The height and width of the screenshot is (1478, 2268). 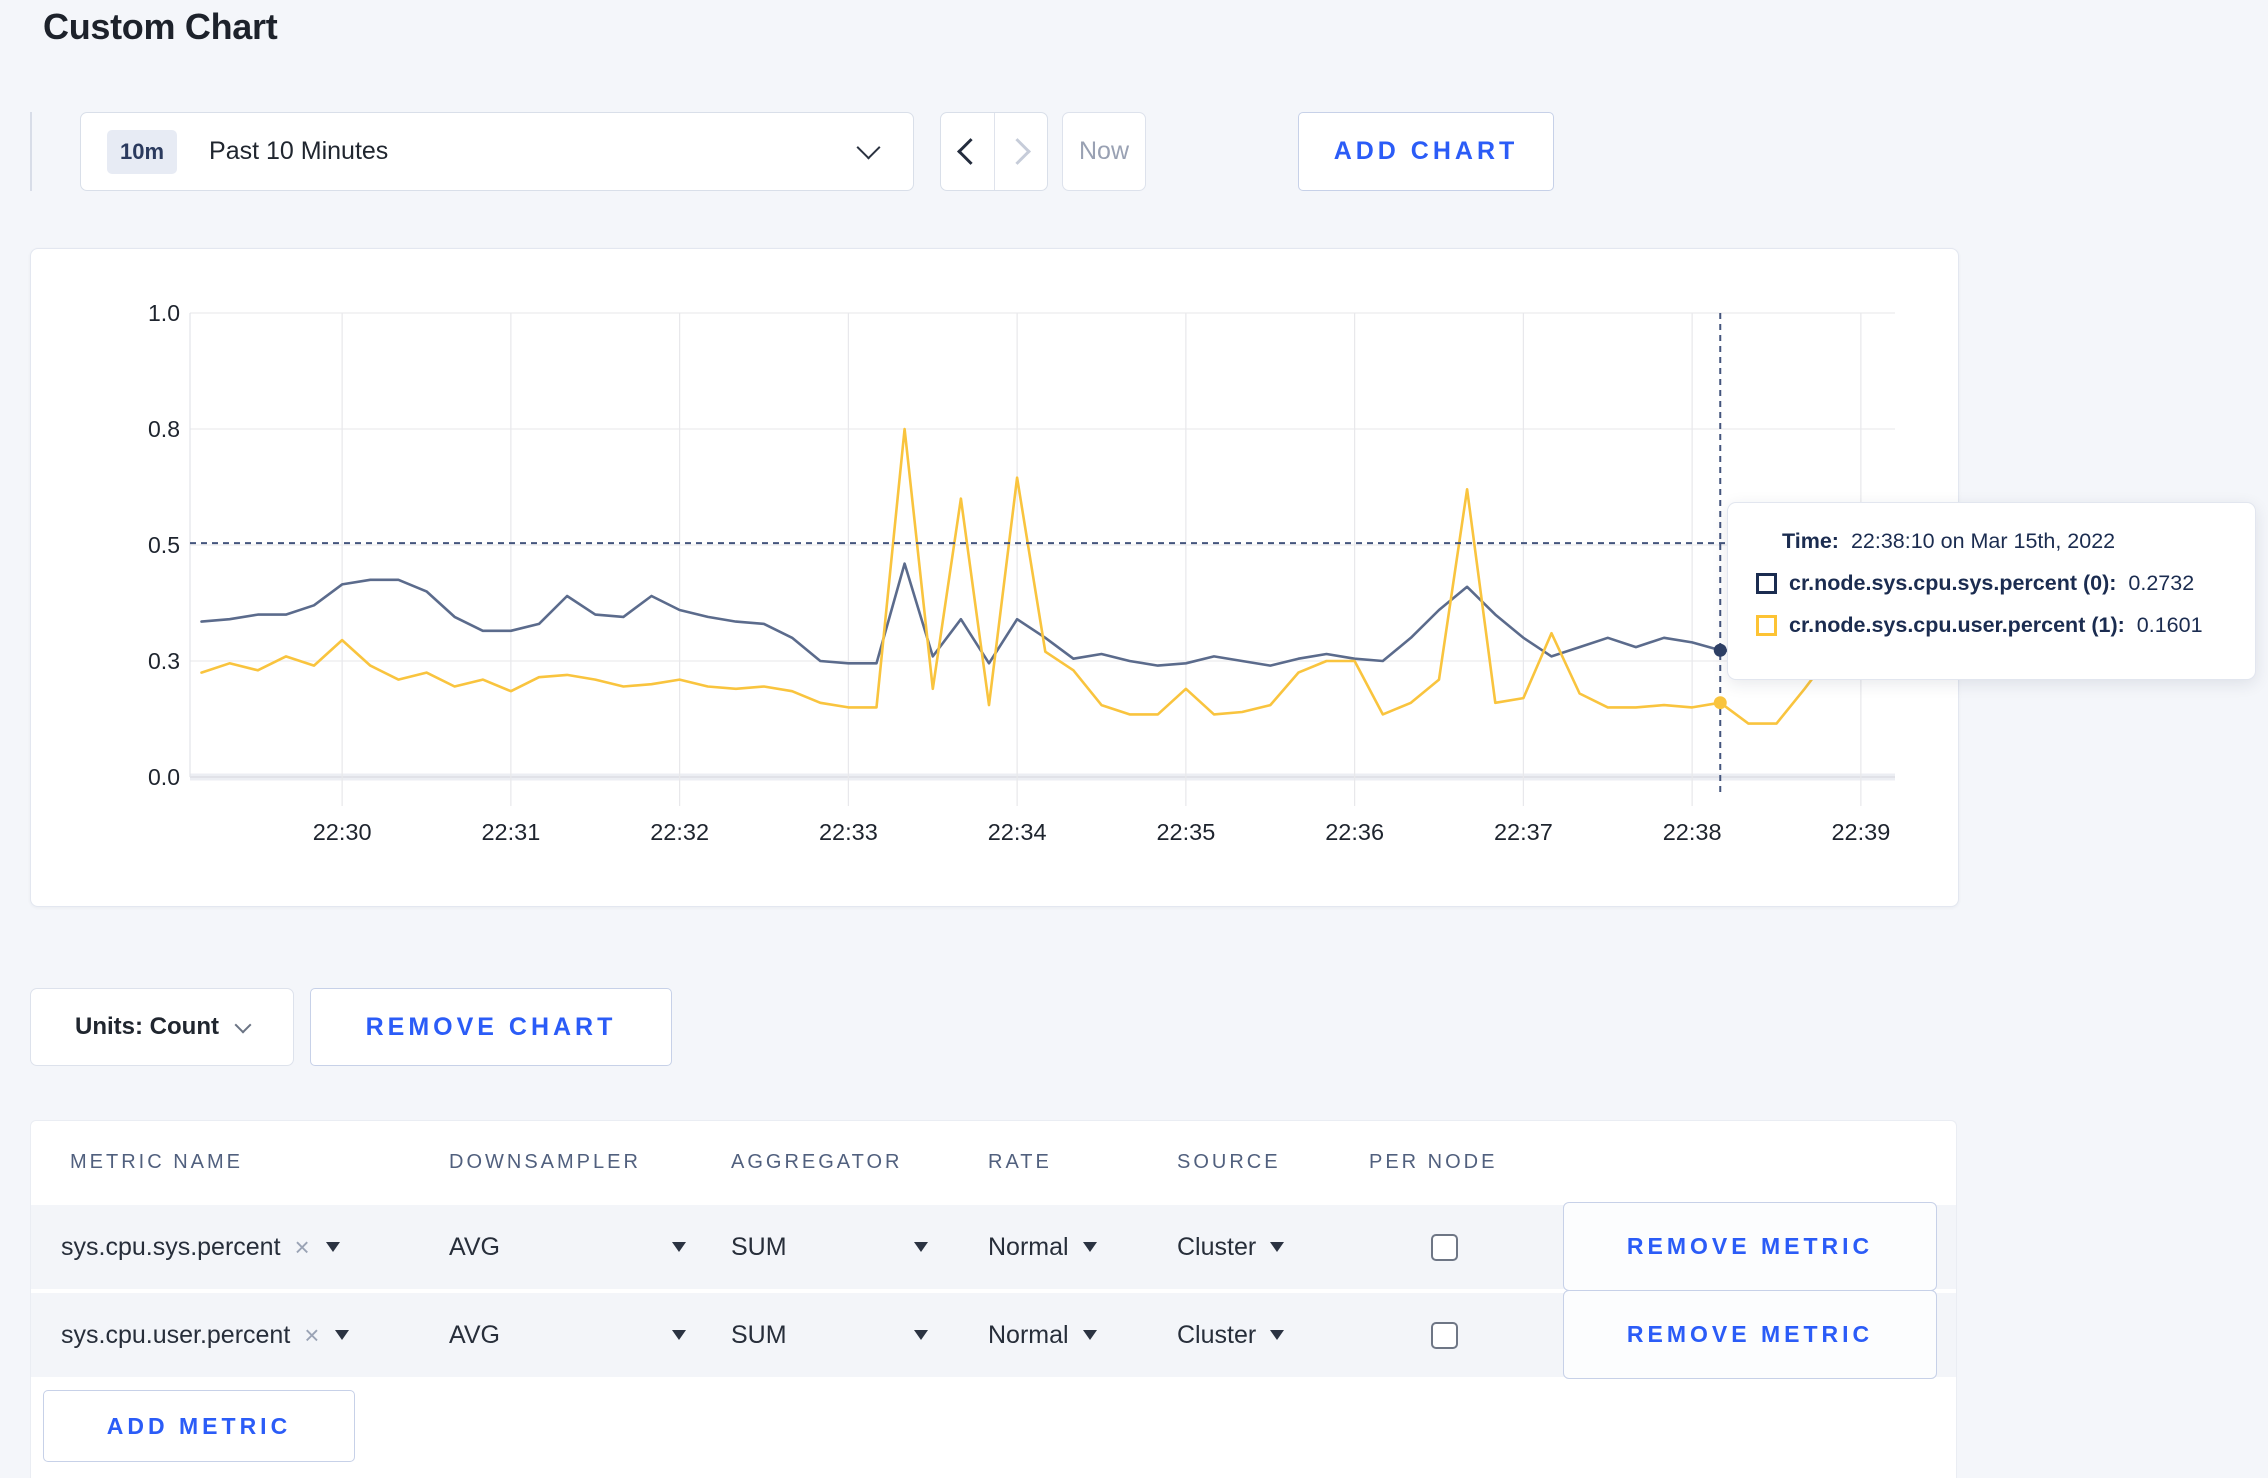 I want to click on next-window-button, so click(x=1020, y=151).